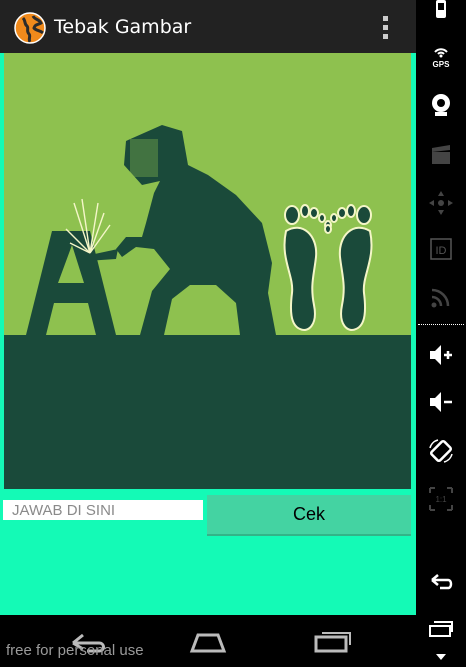 The image size is (466, 667). Describe the element at coordinates (441, 355) in the screenshot. I see `volume-up-icon` at that location.